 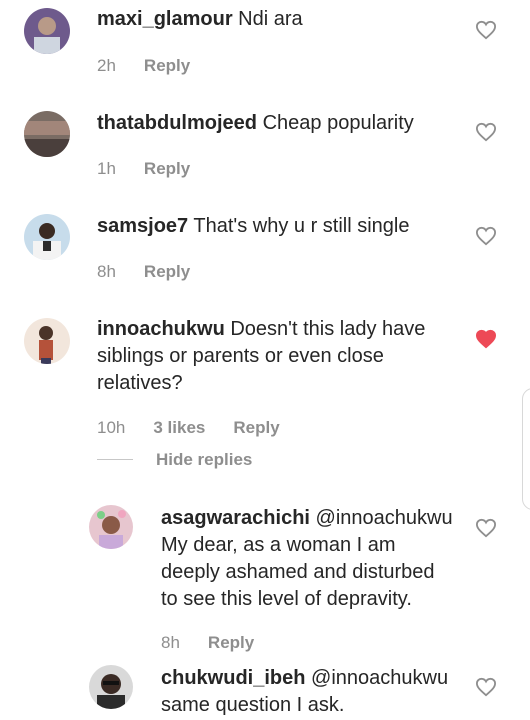 I want to click on comment-body: Cheap popularity, so click(x=338, y=123).